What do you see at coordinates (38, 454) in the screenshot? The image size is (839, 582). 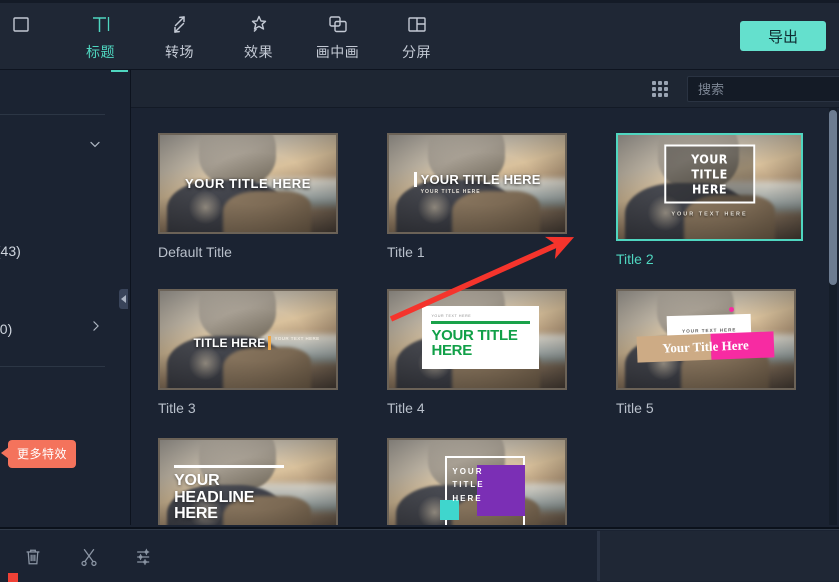 I see `more-effects-badge: 更多特效` at bounding box center [38, 454].